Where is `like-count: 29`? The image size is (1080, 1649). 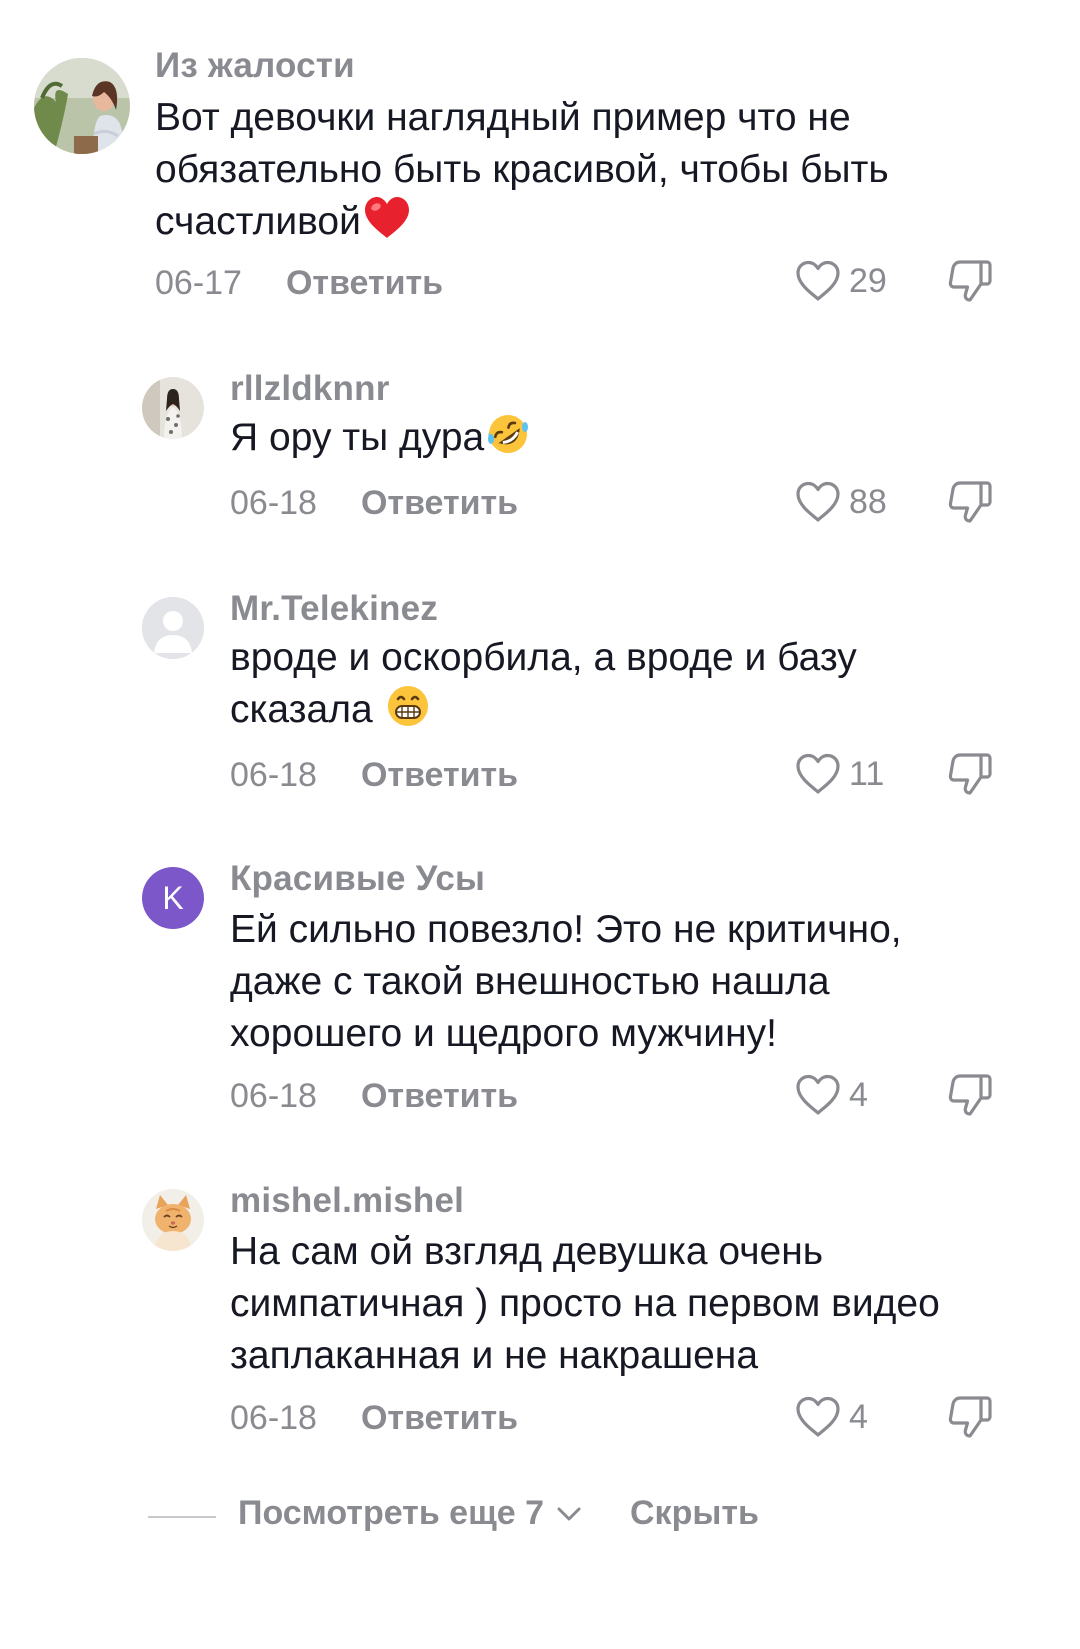
like-count: 29 is located at coordinates (868, 280).